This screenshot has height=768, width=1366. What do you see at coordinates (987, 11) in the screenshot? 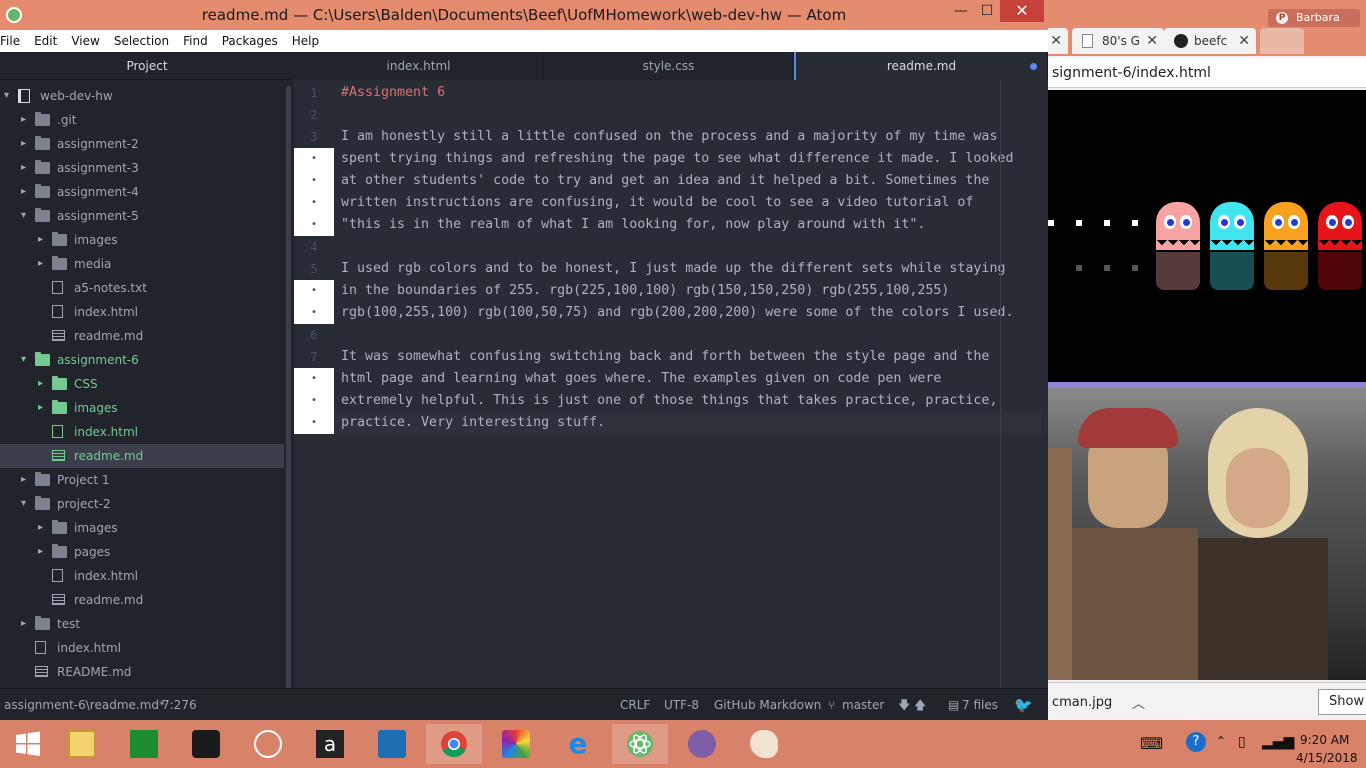
I see `maximize-button: ☐` at bounding box center [987, 11].